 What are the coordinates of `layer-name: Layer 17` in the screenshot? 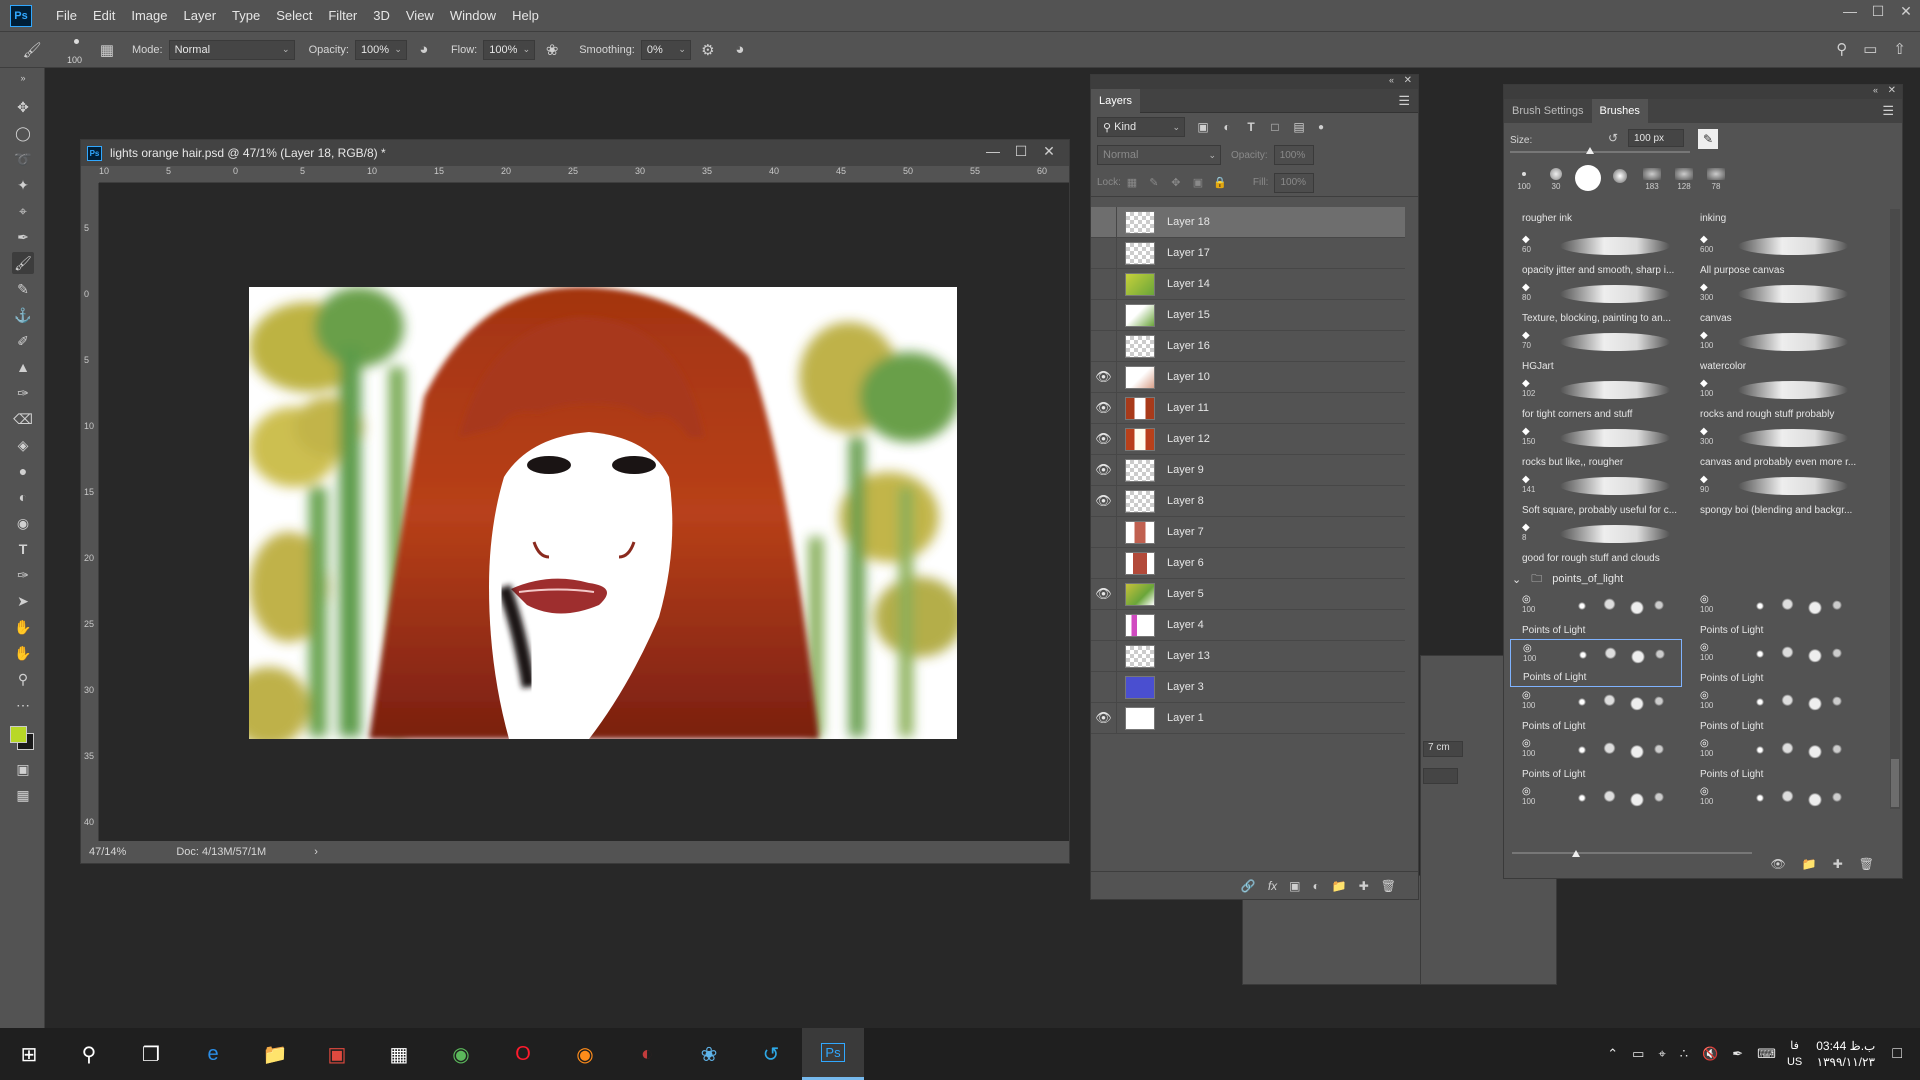 It's located at (1188, 253).